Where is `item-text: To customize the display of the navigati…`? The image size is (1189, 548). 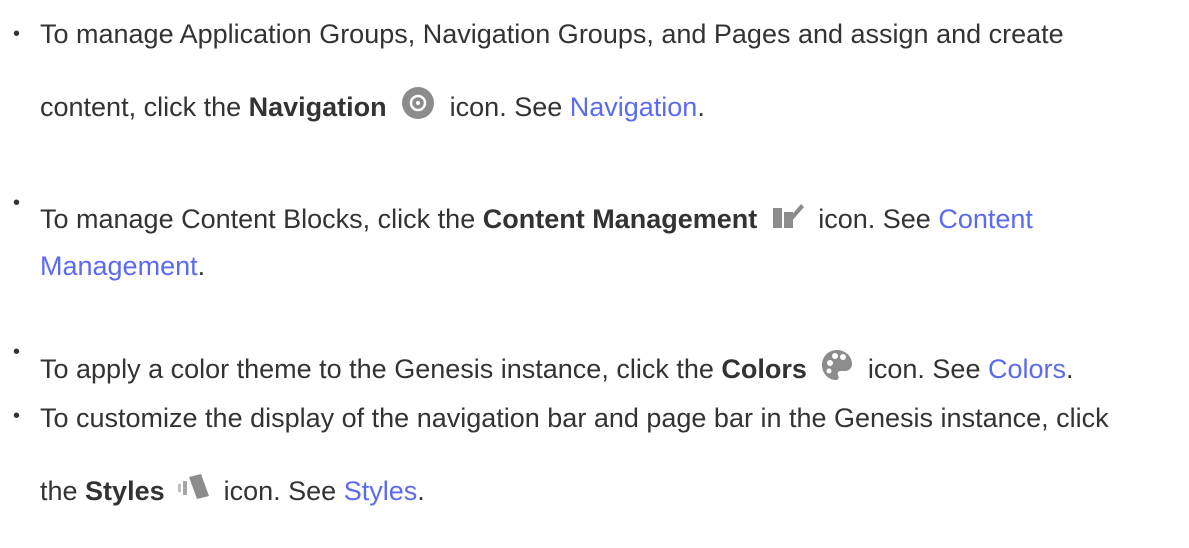
item-text: To customize the display of the navigati… is located at coordinates (574, 418).